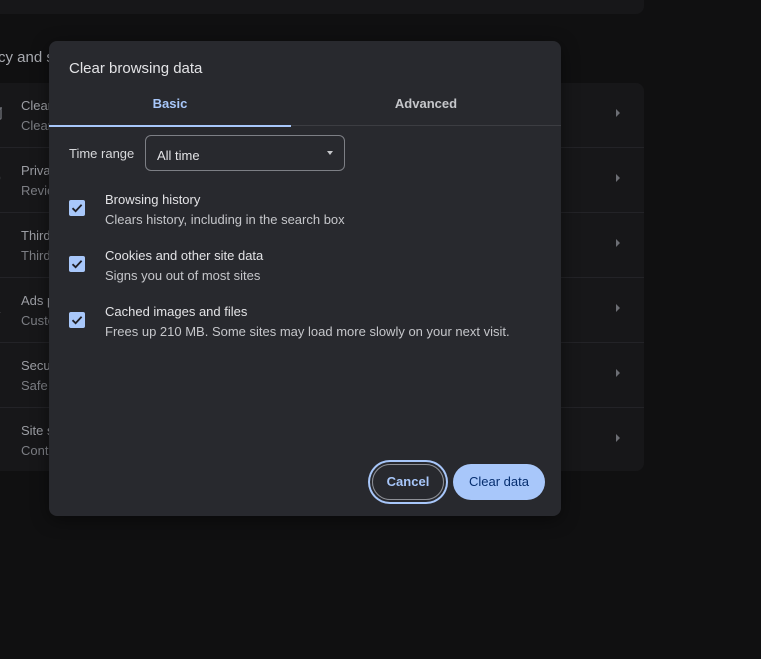 This screenshot has height=659, width=761. I want to click on time-range-value: All time, so click(178, 155).